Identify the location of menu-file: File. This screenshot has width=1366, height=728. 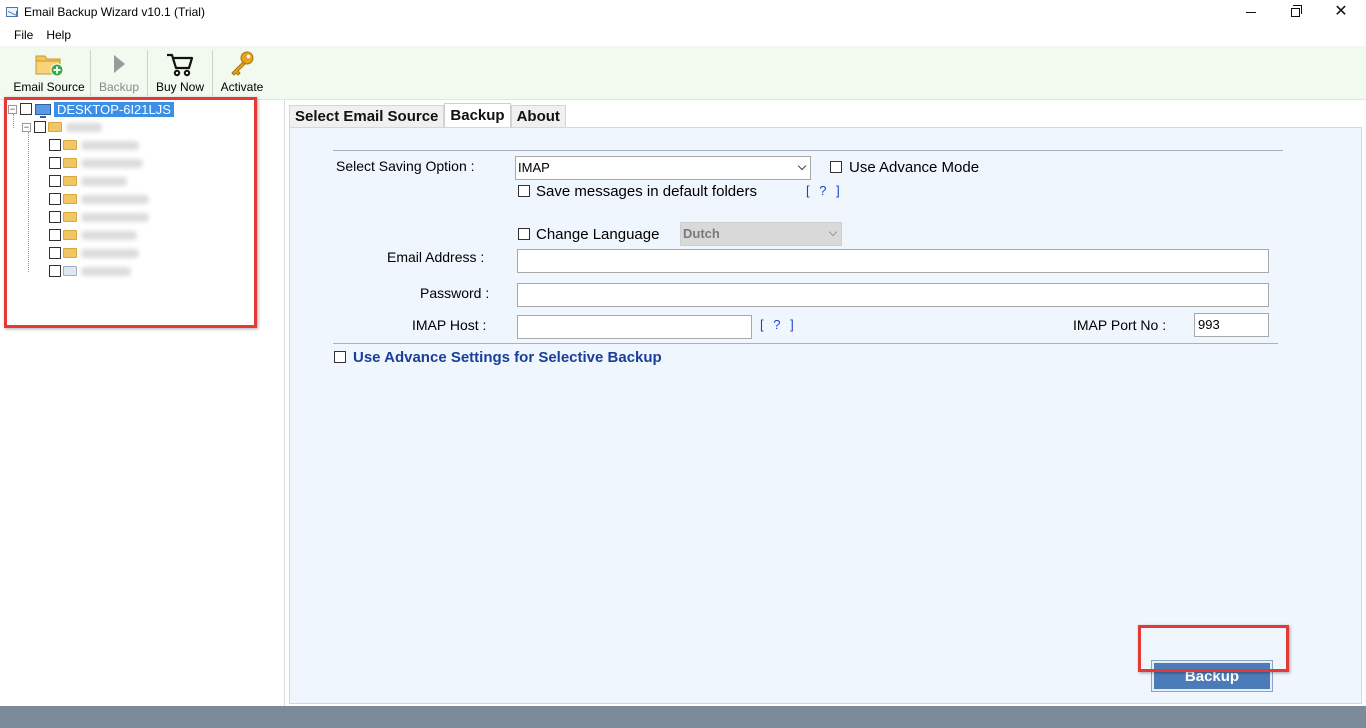
(21, 35).